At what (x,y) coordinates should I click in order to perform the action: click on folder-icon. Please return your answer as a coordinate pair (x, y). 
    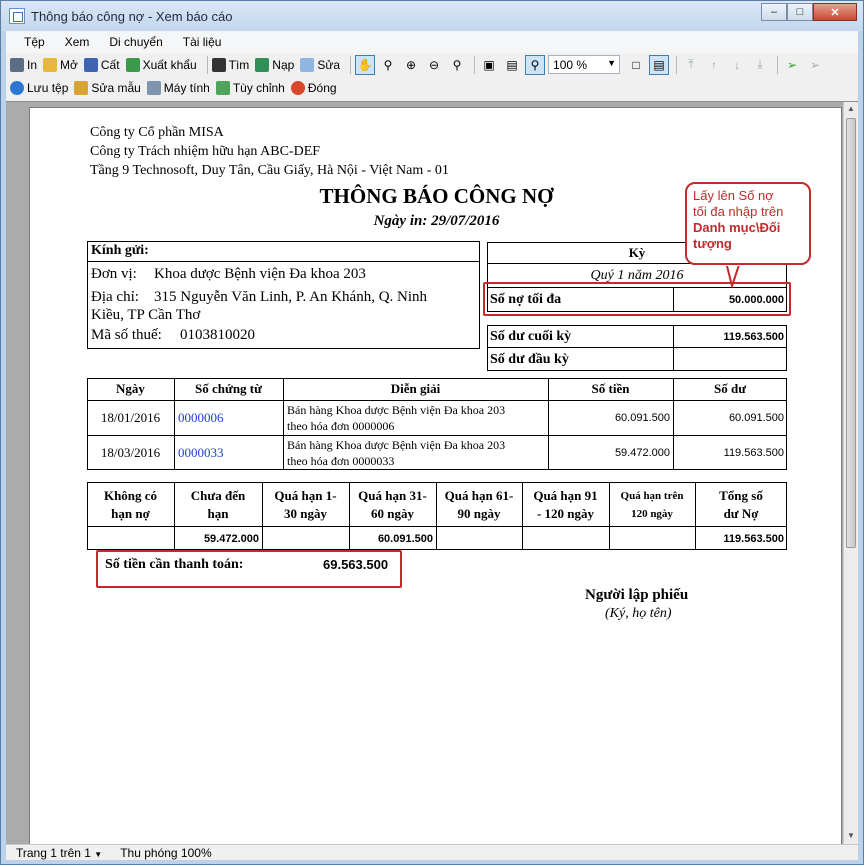
    Looking at the image, I should click on (50, 64).